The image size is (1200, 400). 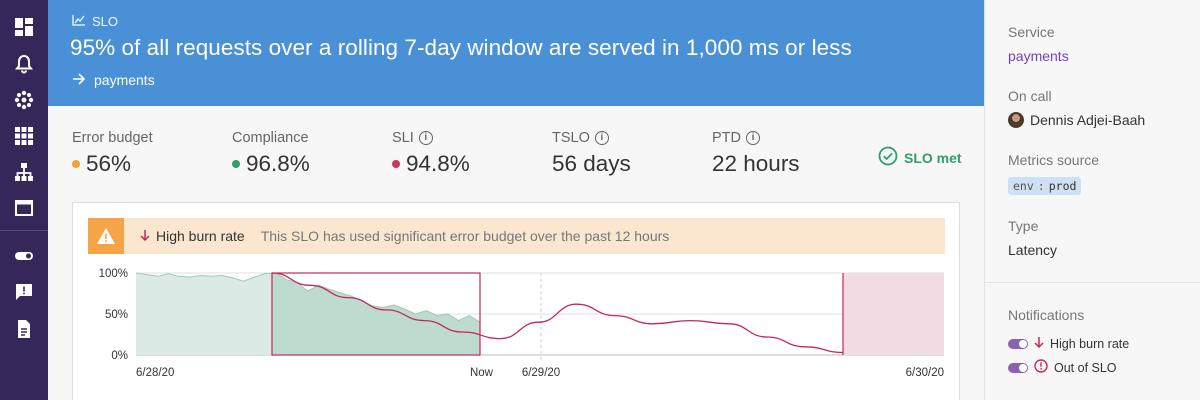 I want to click on oncall-label: On call, so click(x=1030, y=96).